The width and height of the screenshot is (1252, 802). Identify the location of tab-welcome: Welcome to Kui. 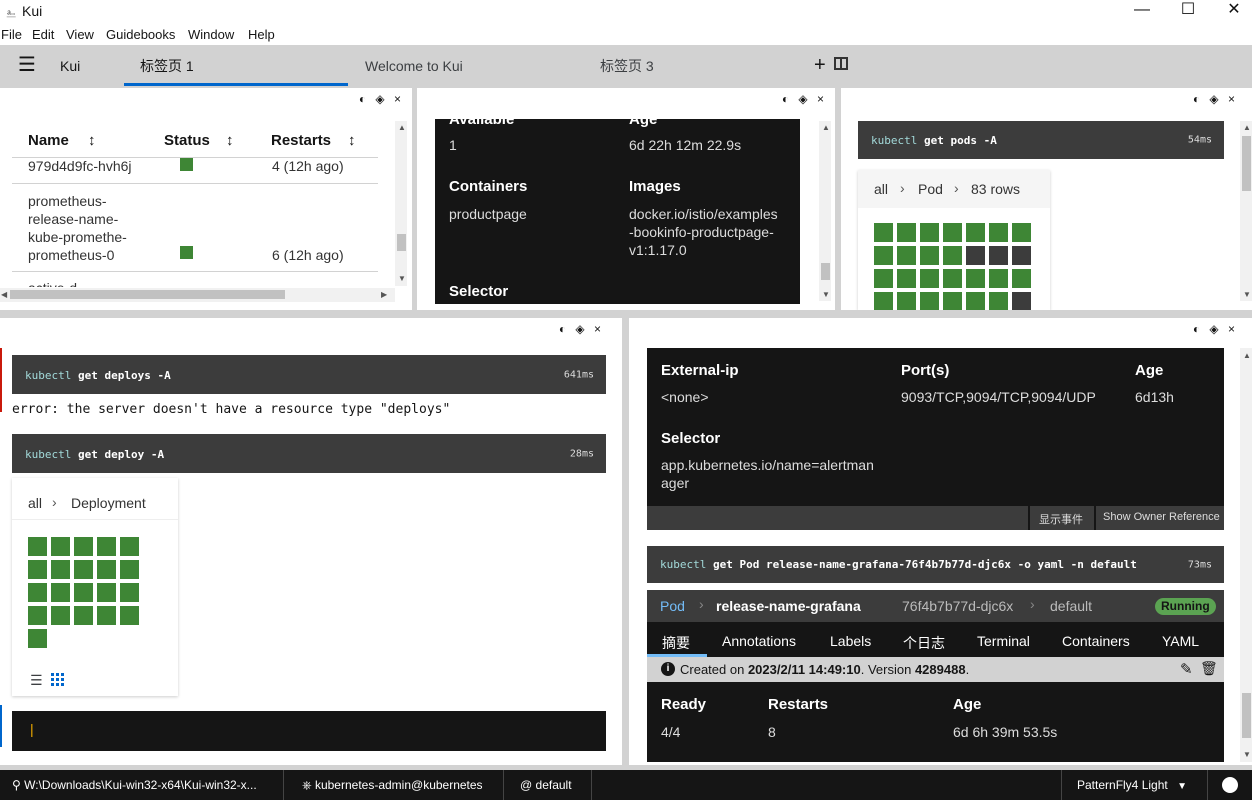
(460, 65).